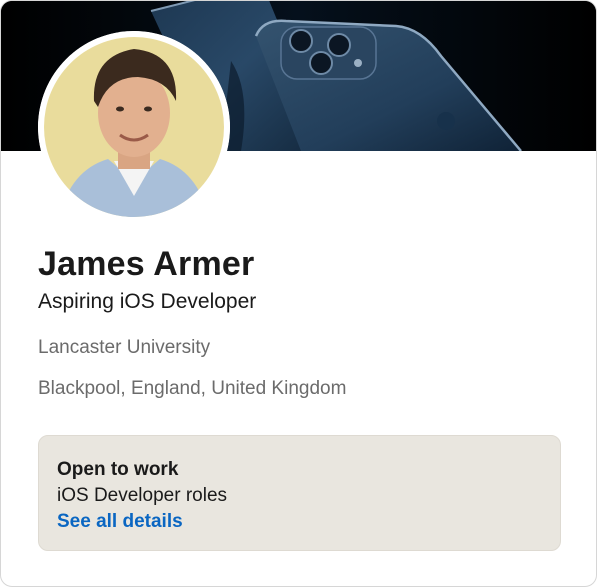  What do you see at coordinates (147, 301) in the screenshot?
I see `profile-headline: Aspiring iOS Developer` at bounding box center [147, 301].